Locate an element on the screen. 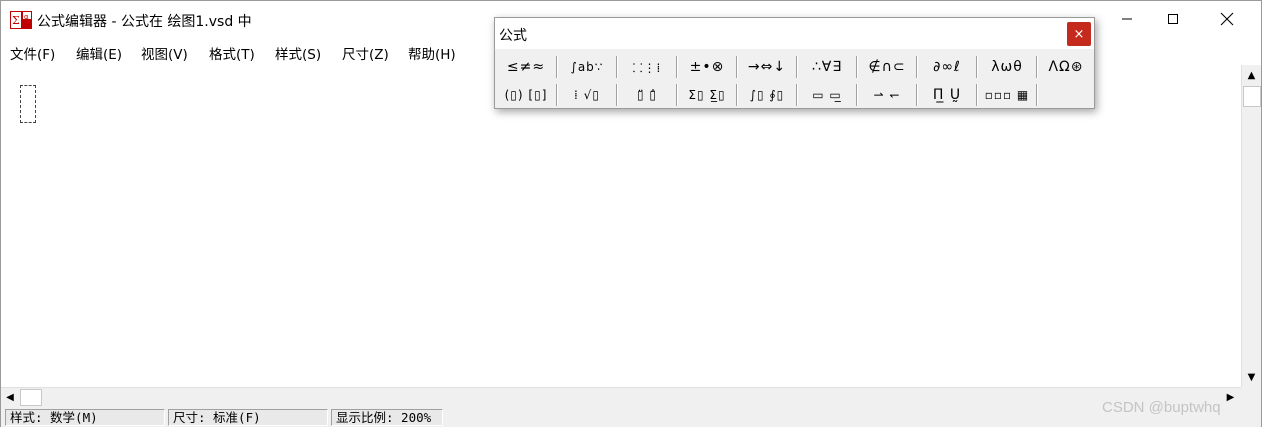 This screenshot has width=1262, height=427. horizontal-scroll-thumb is located at coordinates (31, 397).